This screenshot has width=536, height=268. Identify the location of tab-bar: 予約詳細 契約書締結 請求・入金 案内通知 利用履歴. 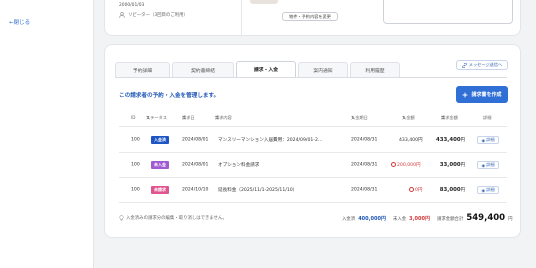
(257, 69).